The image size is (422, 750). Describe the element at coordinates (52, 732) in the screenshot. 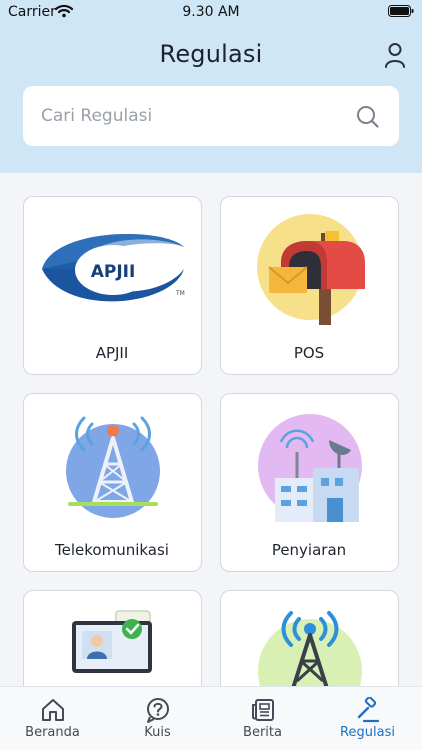

I see `nav-beranda-label: Beranda` at that location.